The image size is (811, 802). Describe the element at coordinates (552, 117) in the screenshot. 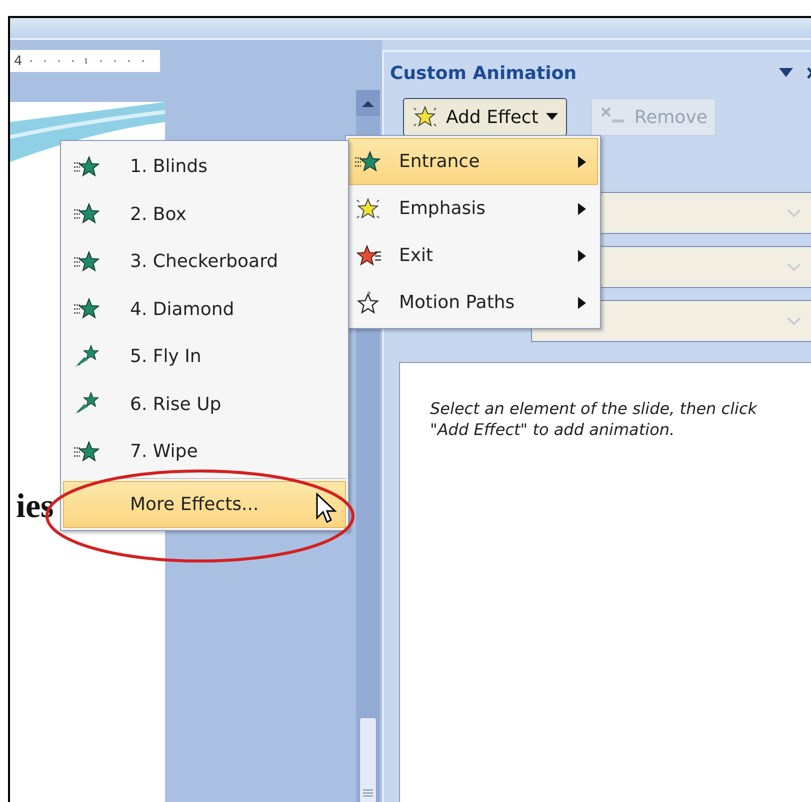

I see `caret-icon` at that location.